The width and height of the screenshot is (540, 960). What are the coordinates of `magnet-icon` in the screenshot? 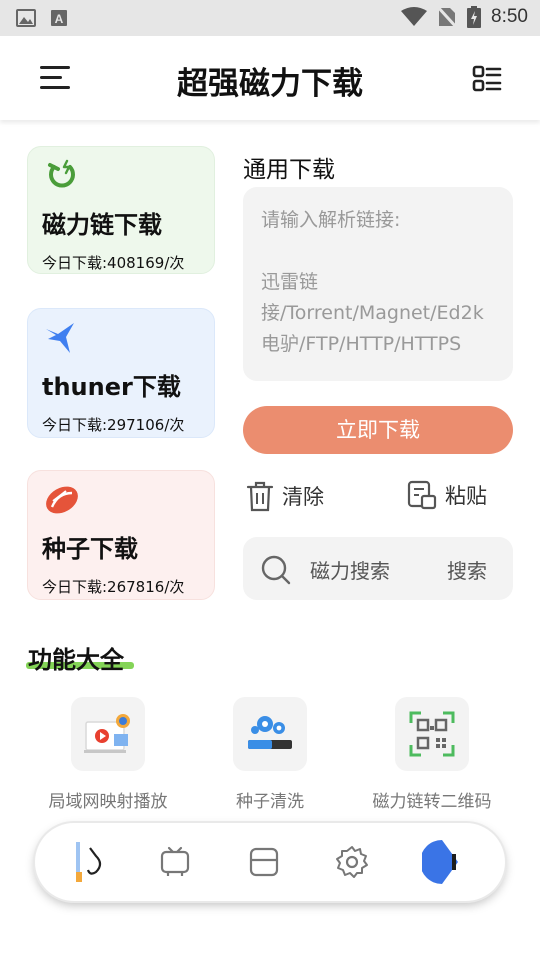 It's located at (61, 173).